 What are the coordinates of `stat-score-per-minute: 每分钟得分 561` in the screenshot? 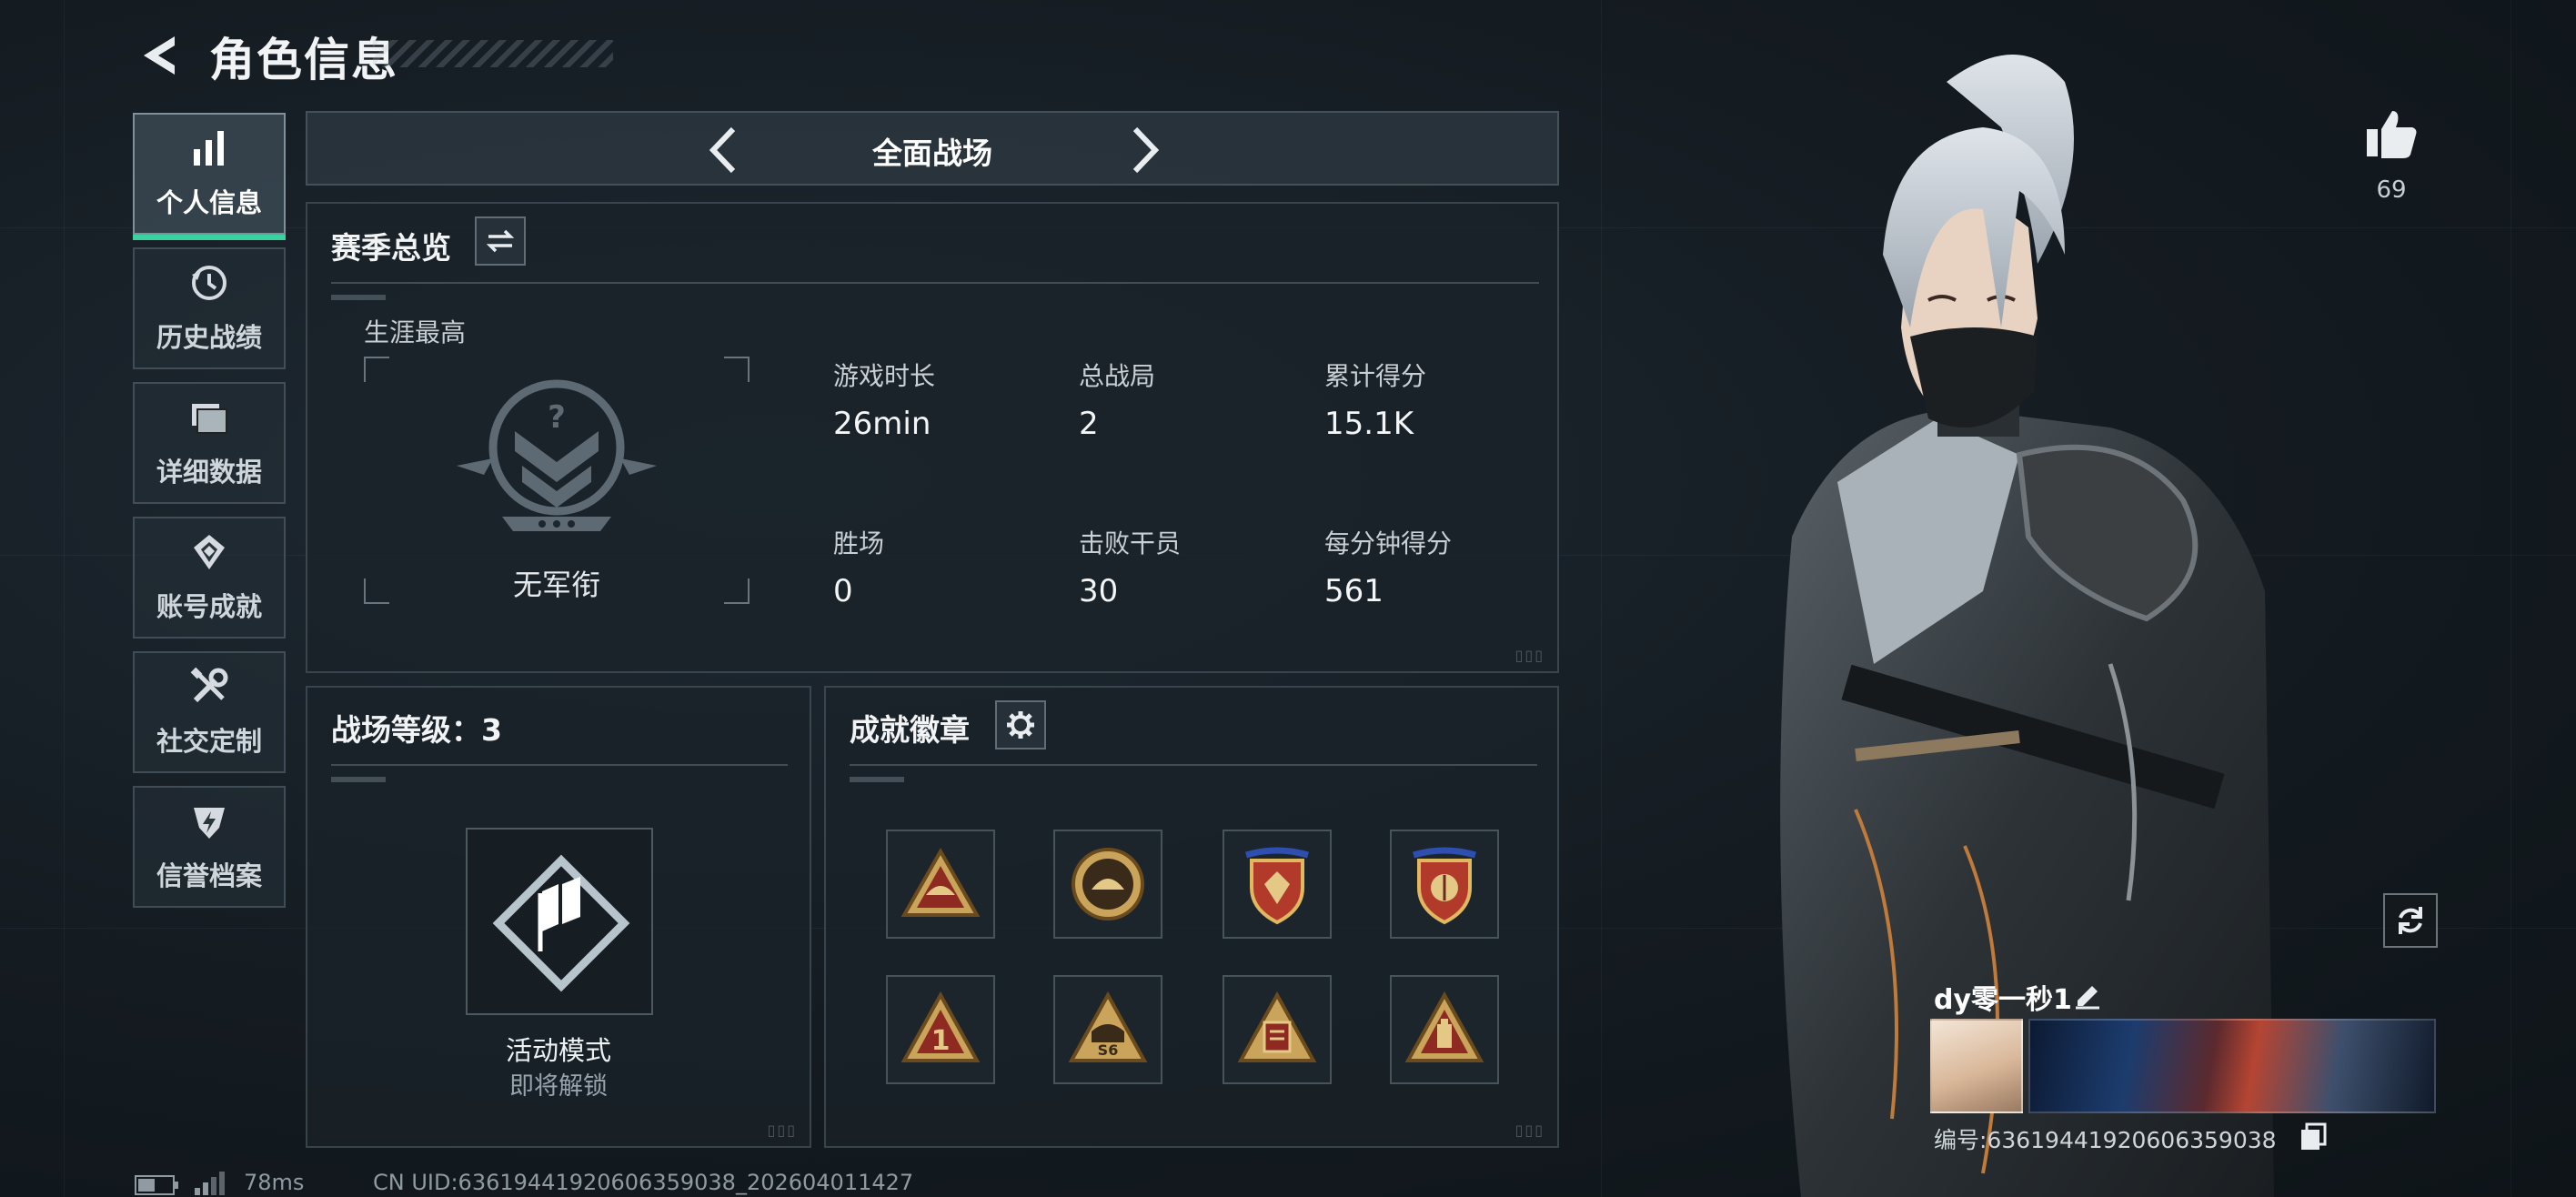 It's located at (1388, 566).